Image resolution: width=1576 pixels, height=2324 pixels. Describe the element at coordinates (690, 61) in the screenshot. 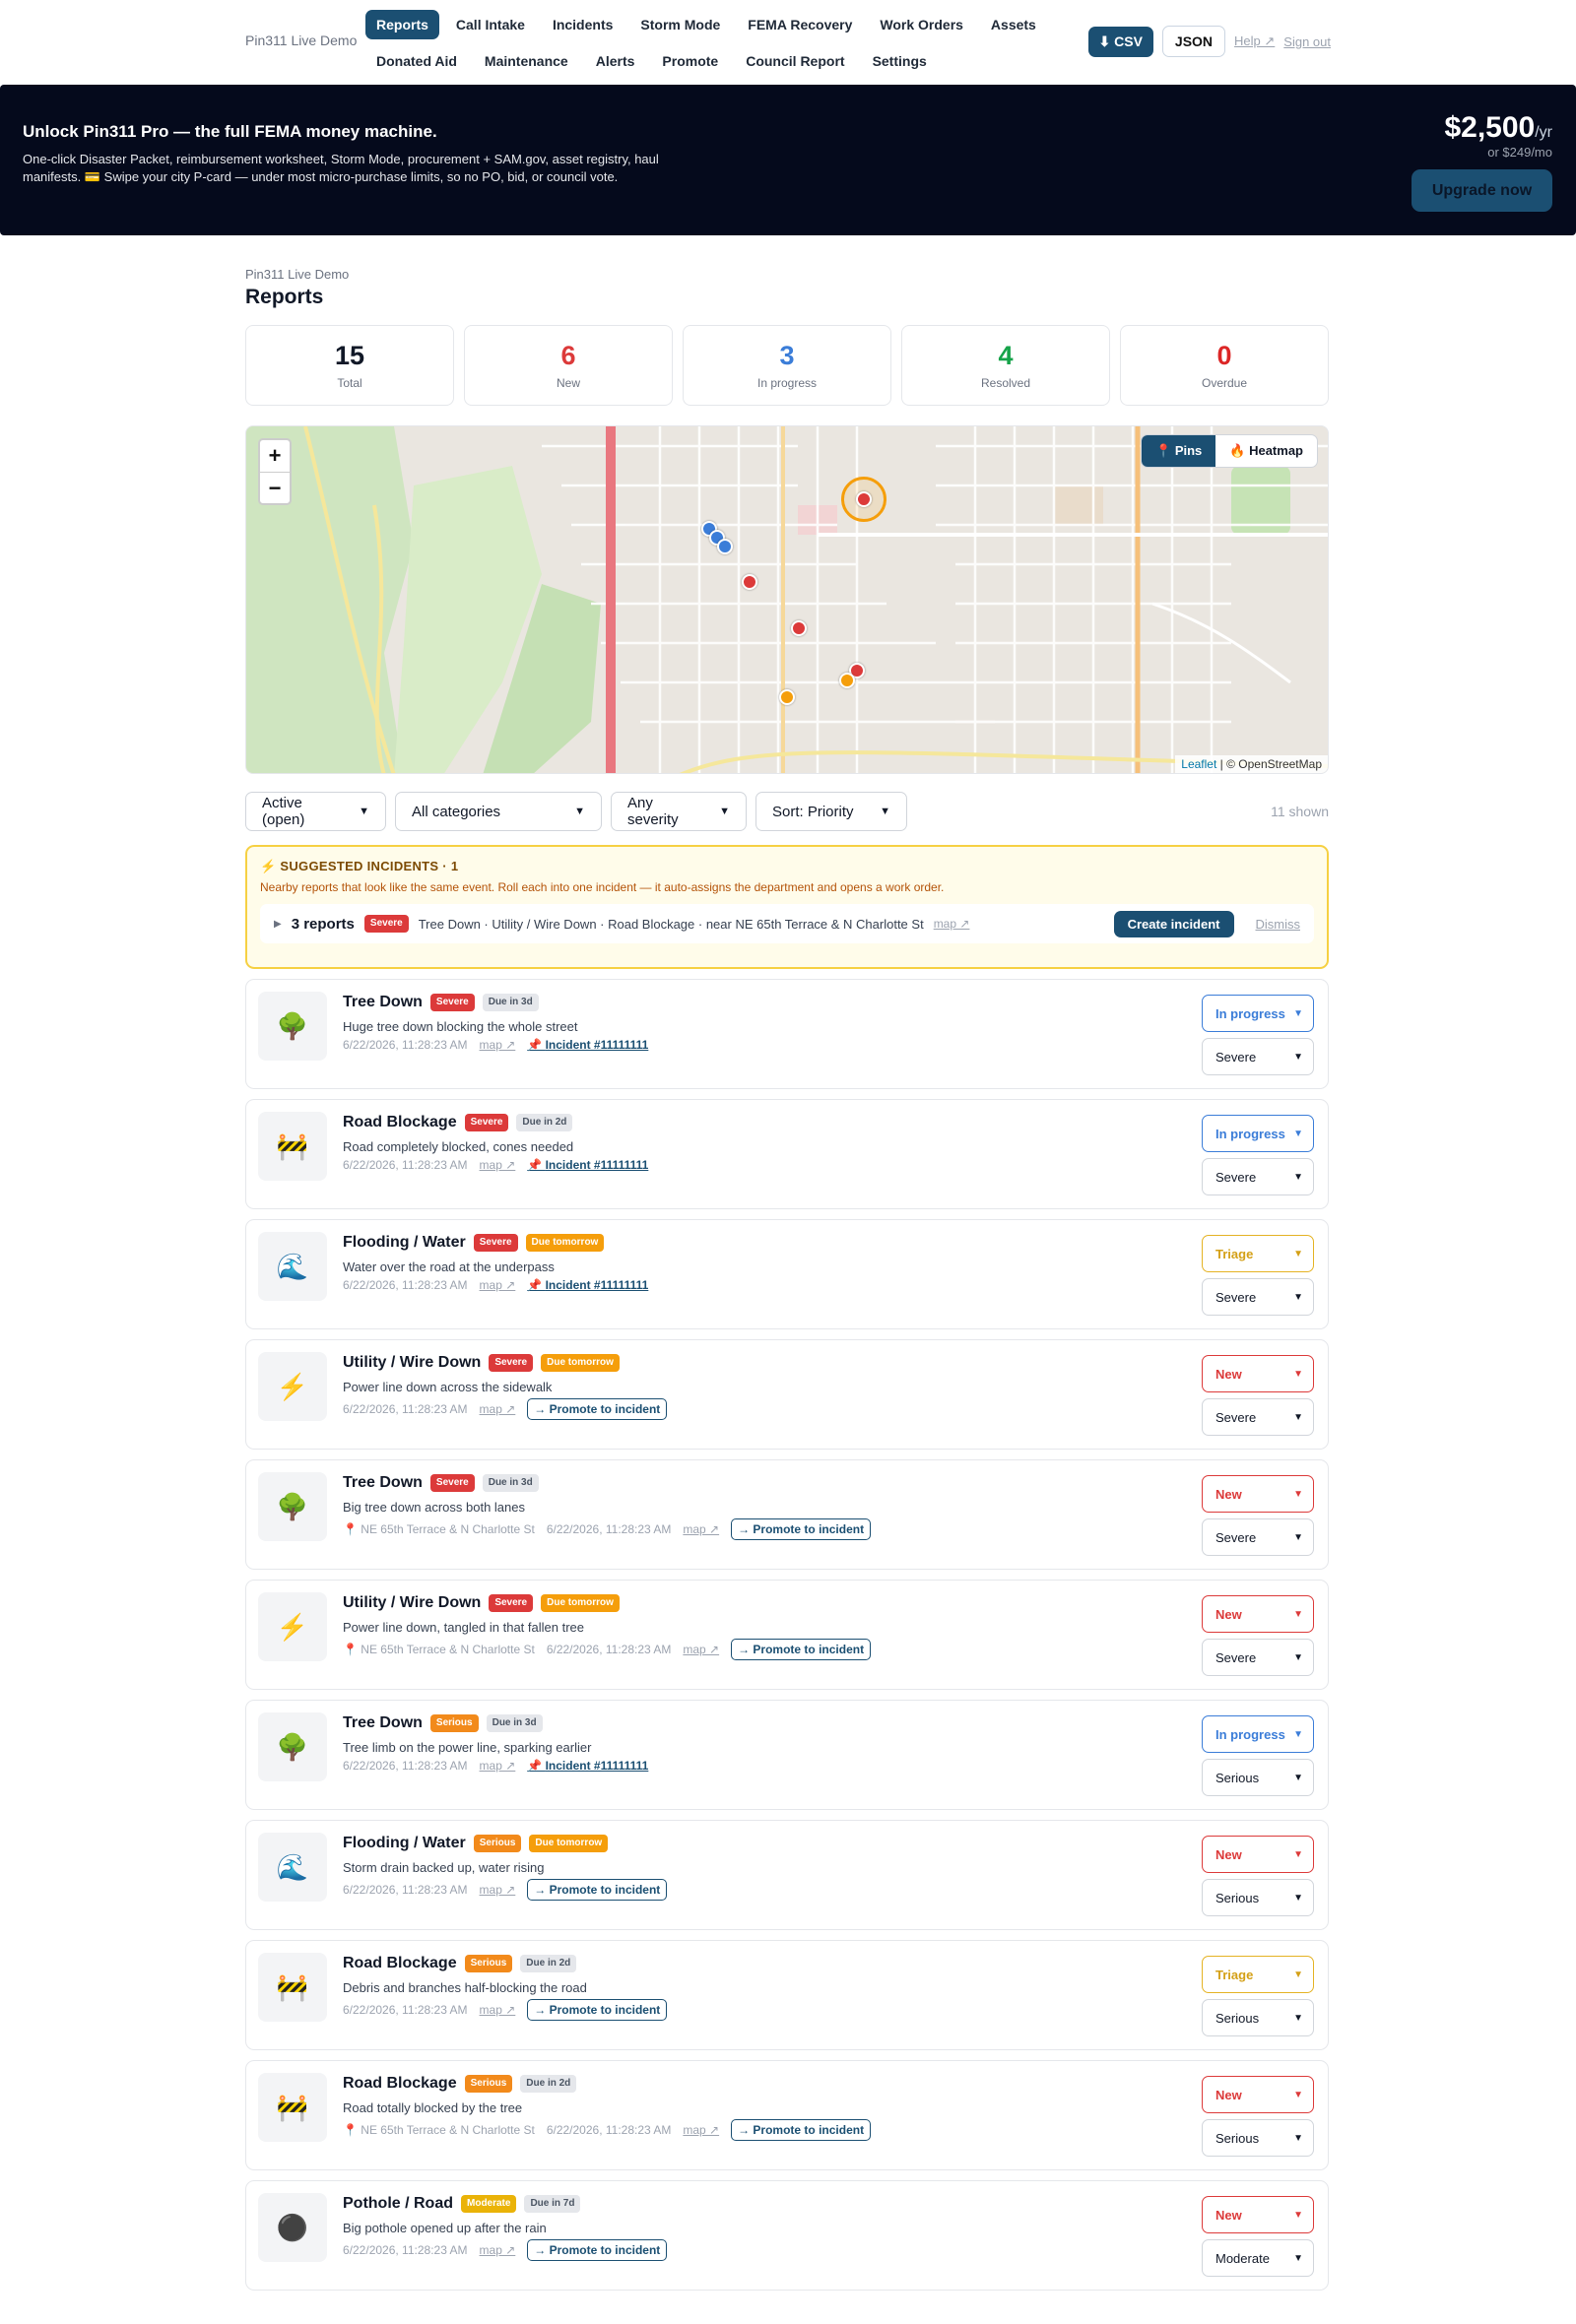

I see `nav-item-promote: Promote` at that location.